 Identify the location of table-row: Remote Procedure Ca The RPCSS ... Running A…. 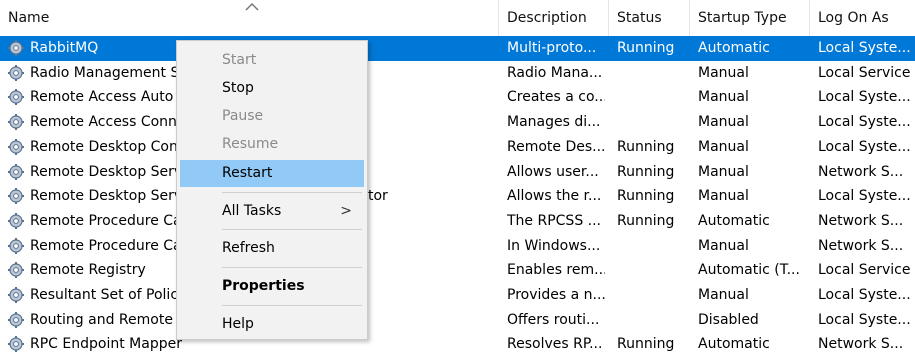
(457, 221).